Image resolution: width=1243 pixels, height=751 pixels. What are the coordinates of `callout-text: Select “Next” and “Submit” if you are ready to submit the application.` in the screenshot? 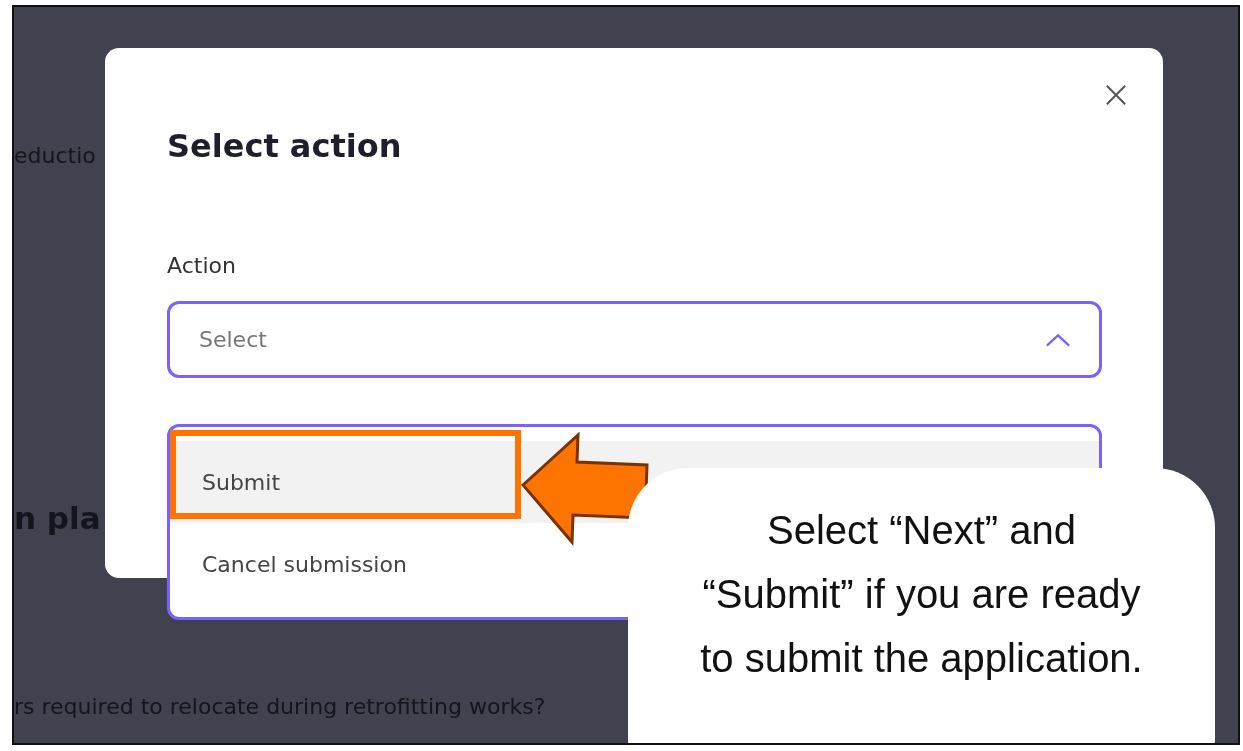 It's located at (921, 594).